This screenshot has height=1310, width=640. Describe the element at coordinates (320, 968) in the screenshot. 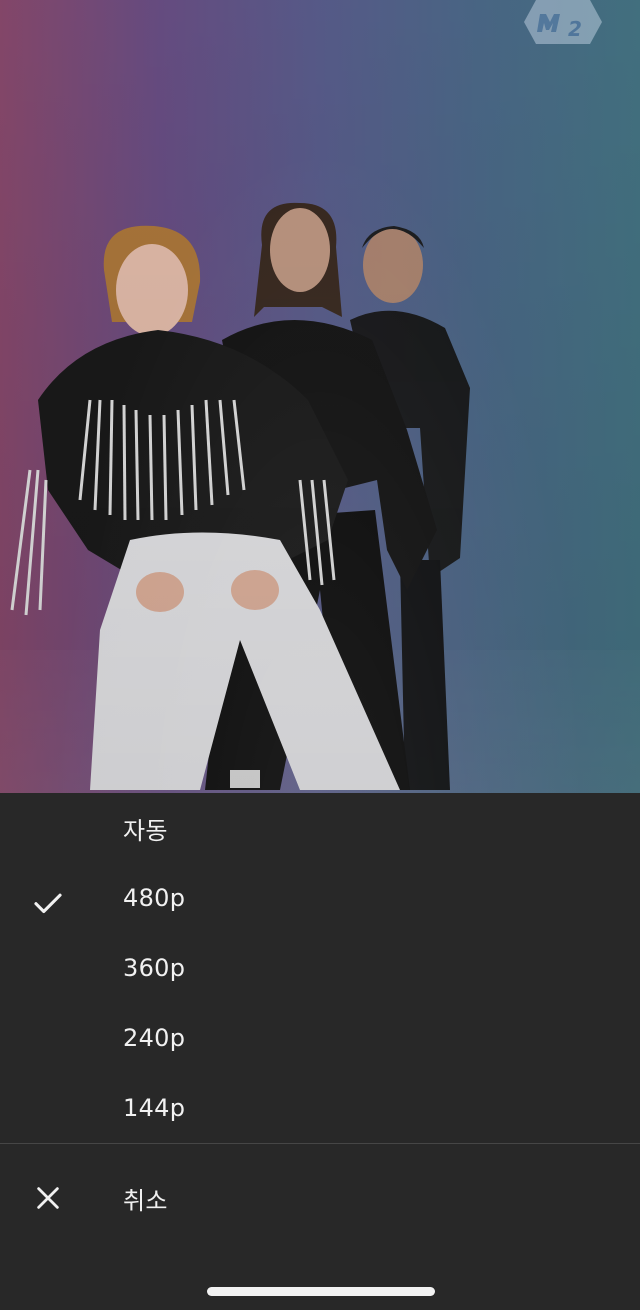

I see `quality-option-360p: 360p` at that location.